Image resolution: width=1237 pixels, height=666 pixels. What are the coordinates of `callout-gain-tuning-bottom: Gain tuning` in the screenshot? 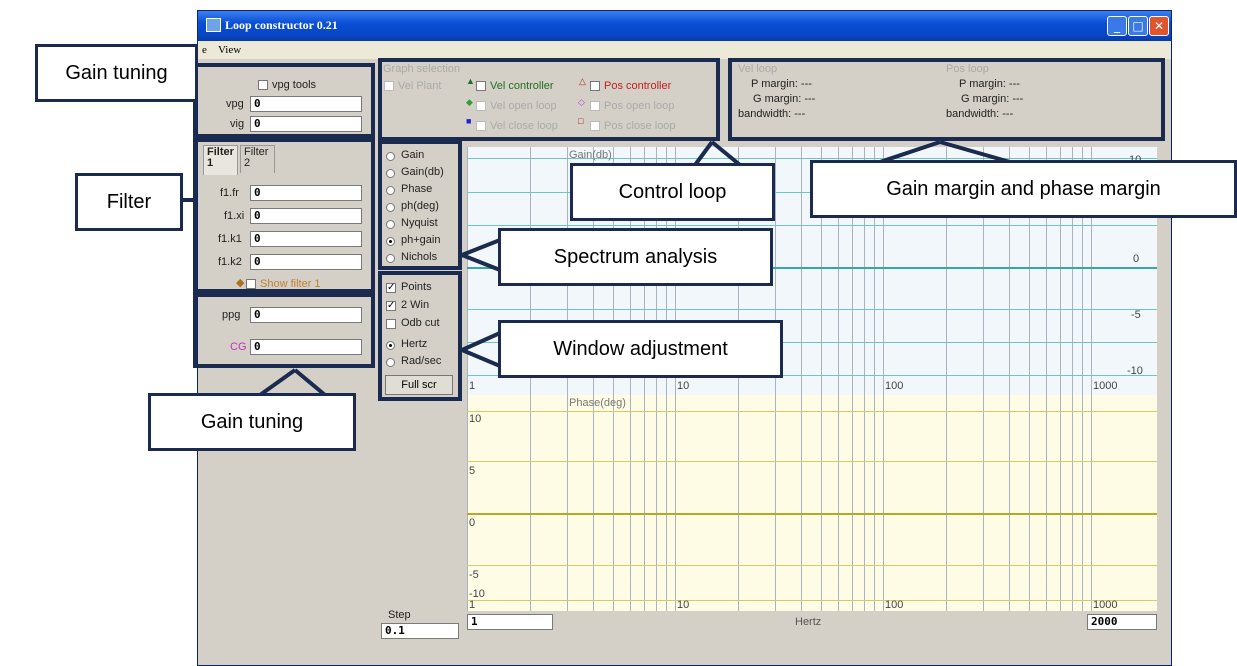 It's located at (252, 422).